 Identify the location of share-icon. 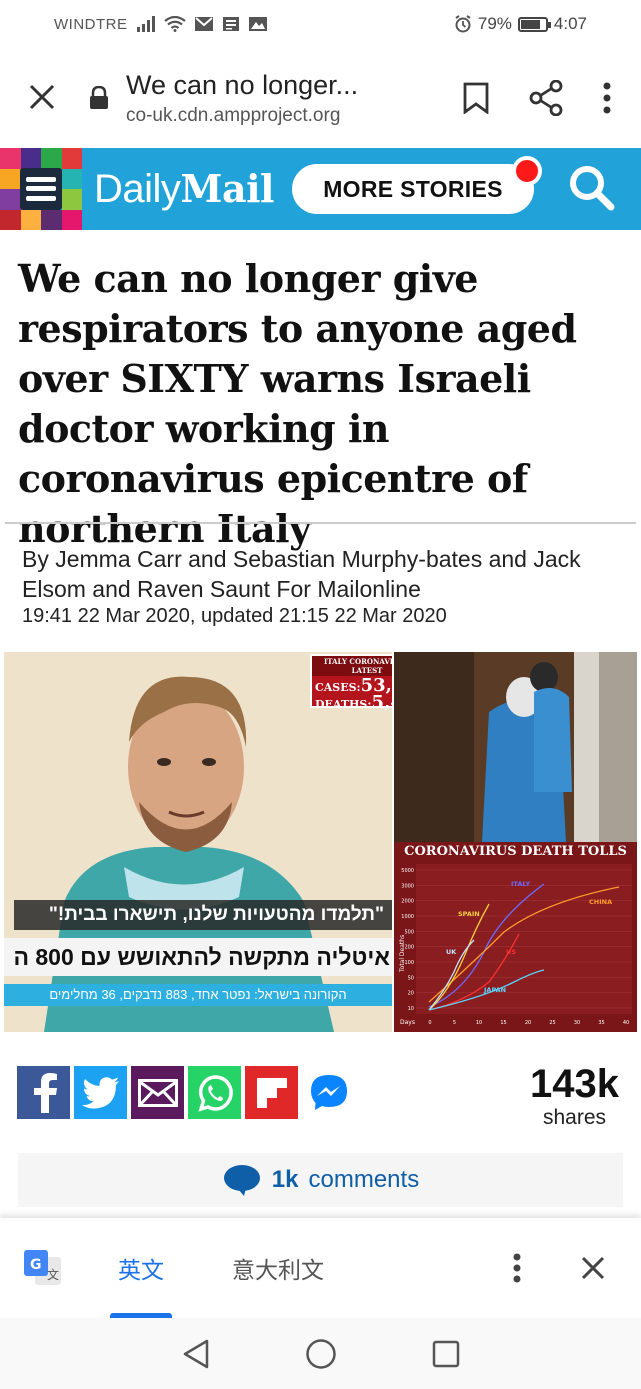
(546, 98).